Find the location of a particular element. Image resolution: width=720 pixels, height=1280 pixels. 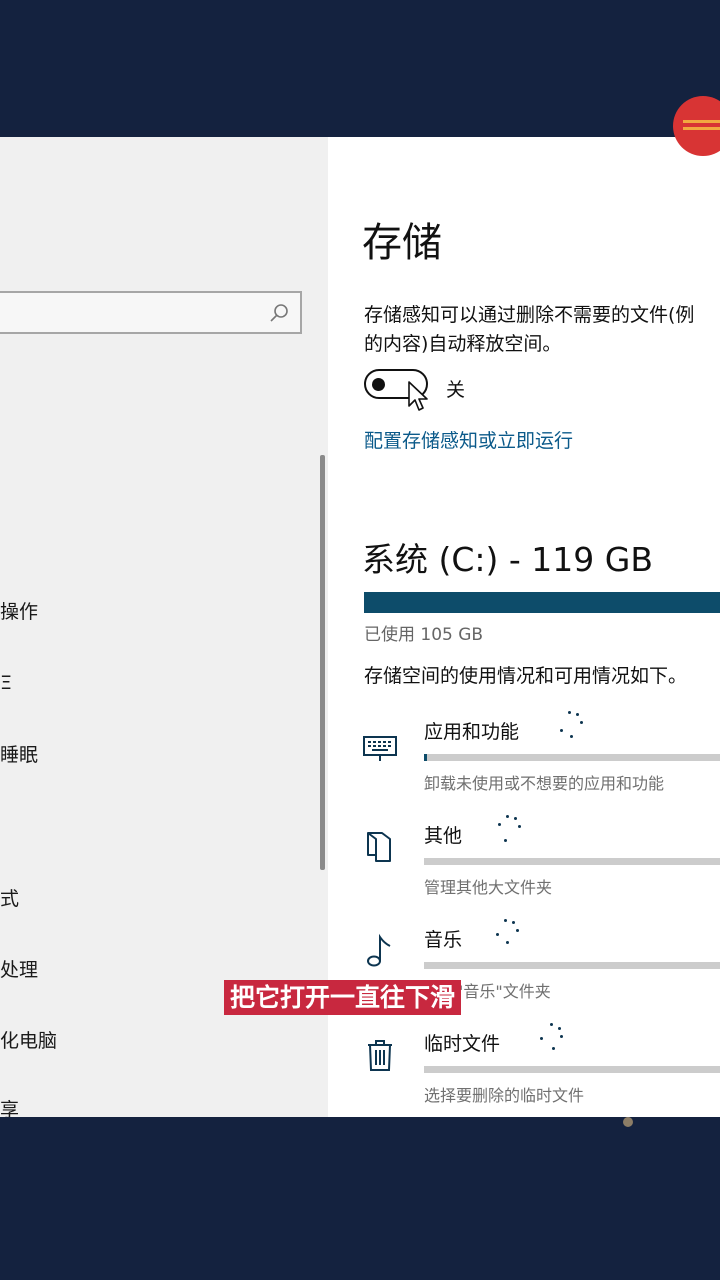

drive-title: 系统 (C:) - 119 GB is located at coordinates (507, 559).